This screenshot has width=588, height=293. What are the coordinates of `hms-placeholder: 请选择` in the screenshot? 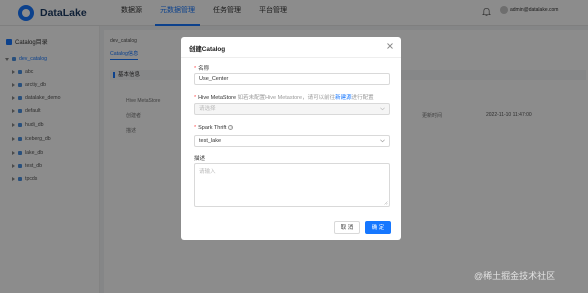 It's located at (207, 109).